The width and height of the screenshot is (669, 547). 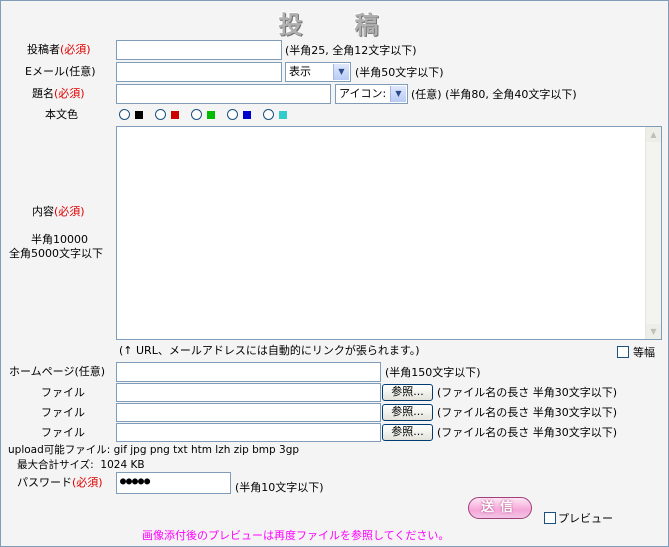 I want to click on color-radio-black, so click(x=124, y=114).